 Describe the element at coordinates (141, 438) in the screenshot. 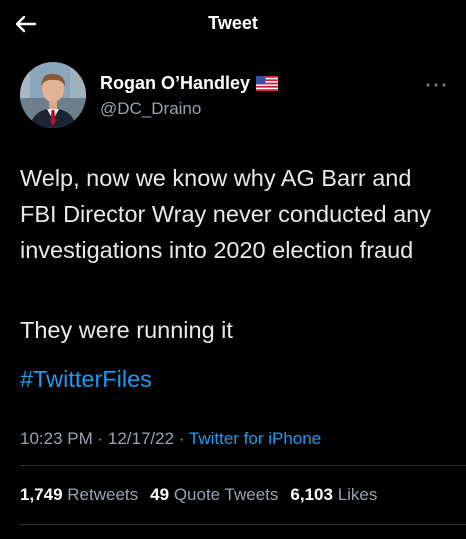

I see `tweet-date: 12/17/22` at that location.